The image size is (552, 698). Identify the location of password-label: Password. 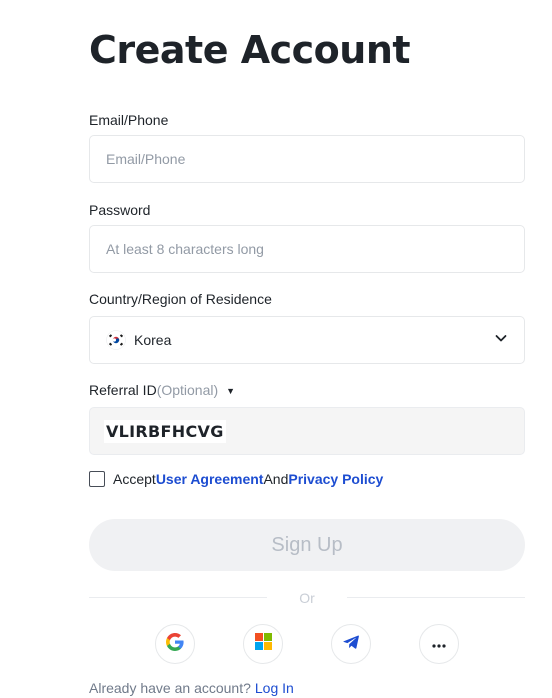
(120, 210).